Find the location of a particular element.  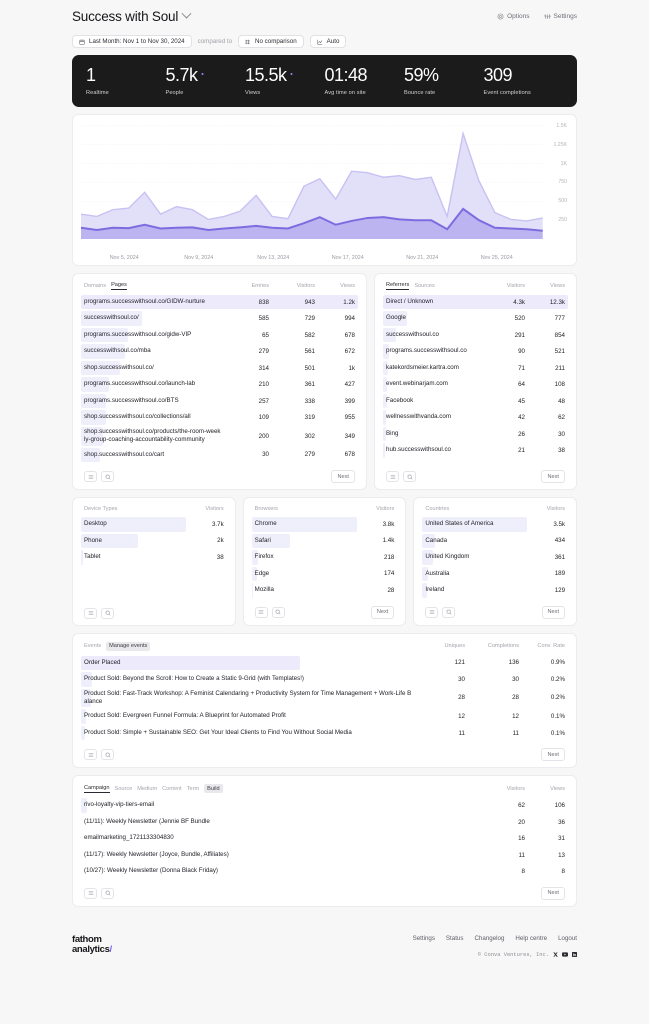

table-row: Edge 174 is located at coordinates (324, 574).